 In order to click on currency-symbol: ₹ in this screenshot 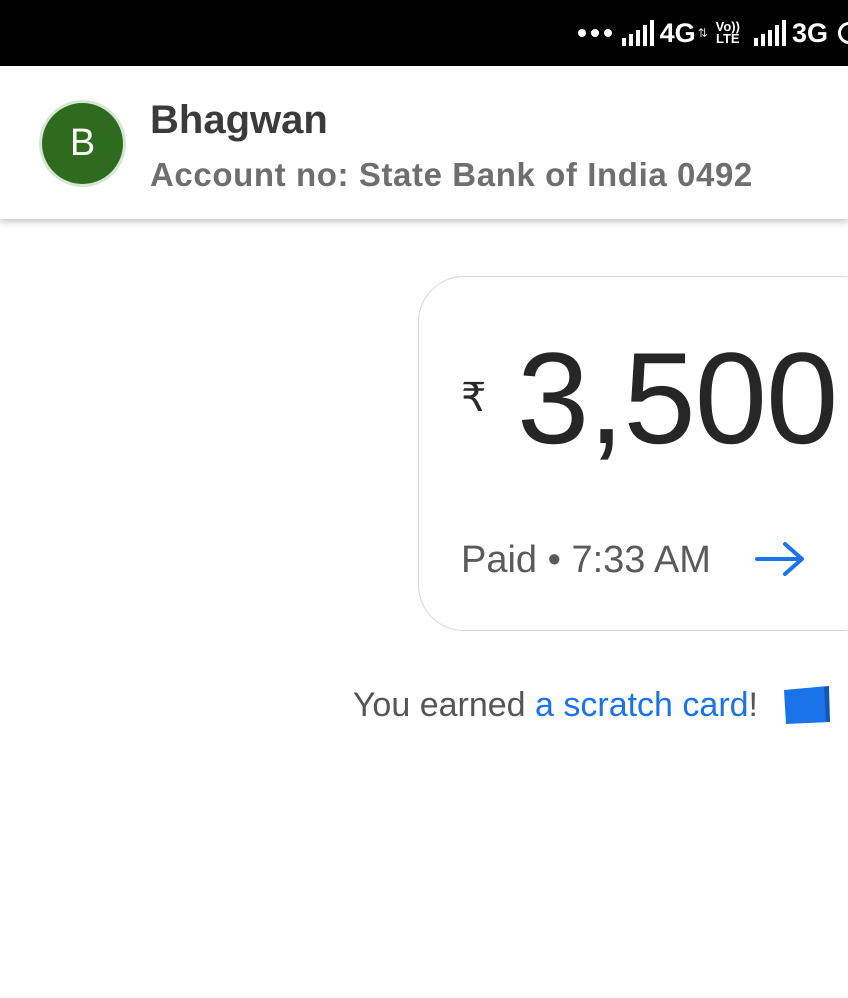, I will do `click(474, 398)`.